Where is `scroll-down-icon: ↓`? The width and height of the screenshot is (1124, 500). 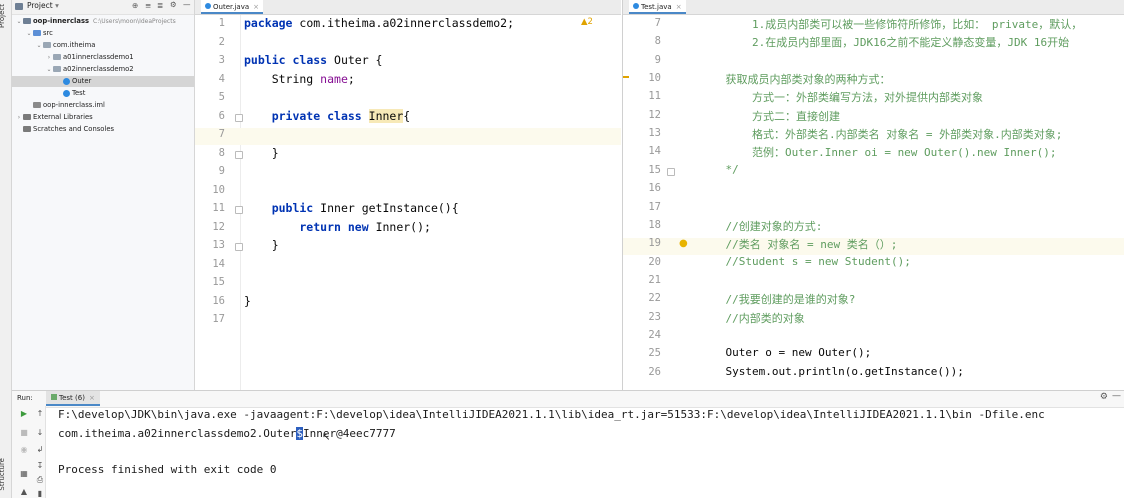
scroll-down-icon: ↓ is located at coordinates (40, 433).